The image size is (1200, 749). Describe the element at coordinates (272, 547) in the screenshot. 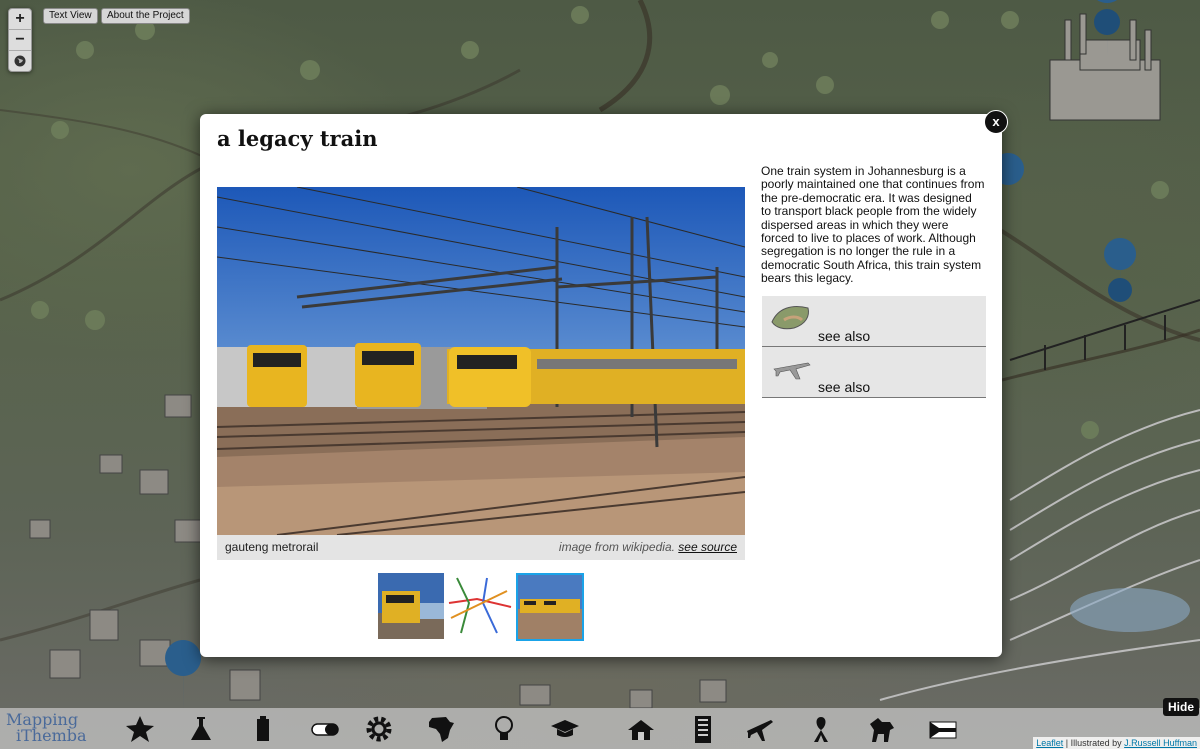

I see `image-caption: gauteng metrorail` at that location.